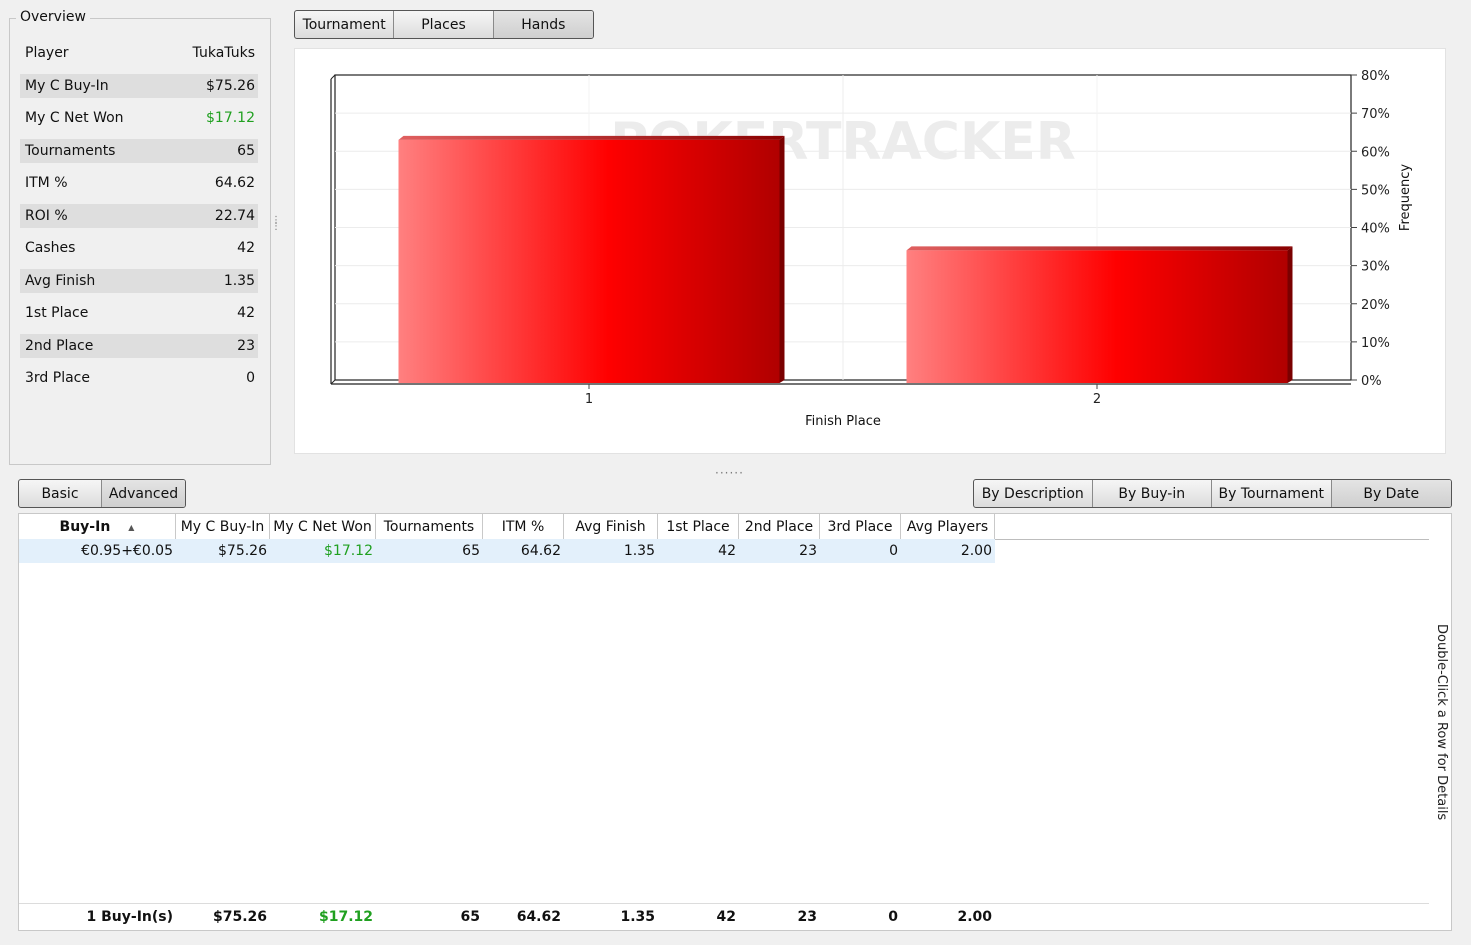  I want to click on tab-places: Places, so click(444, 24).